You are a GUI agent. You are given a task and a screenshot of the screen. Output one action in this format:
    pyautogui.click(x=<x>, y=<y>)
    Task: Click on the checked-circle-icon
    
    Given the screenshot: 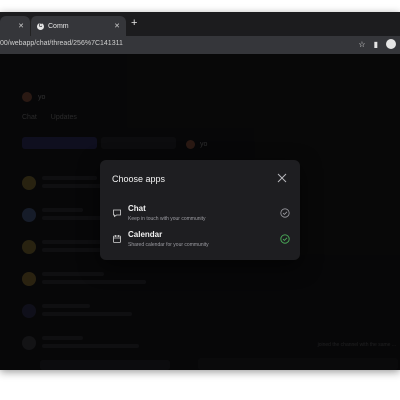 What is the action you would take?
    pyautogui.click(x=285, y=239)
    